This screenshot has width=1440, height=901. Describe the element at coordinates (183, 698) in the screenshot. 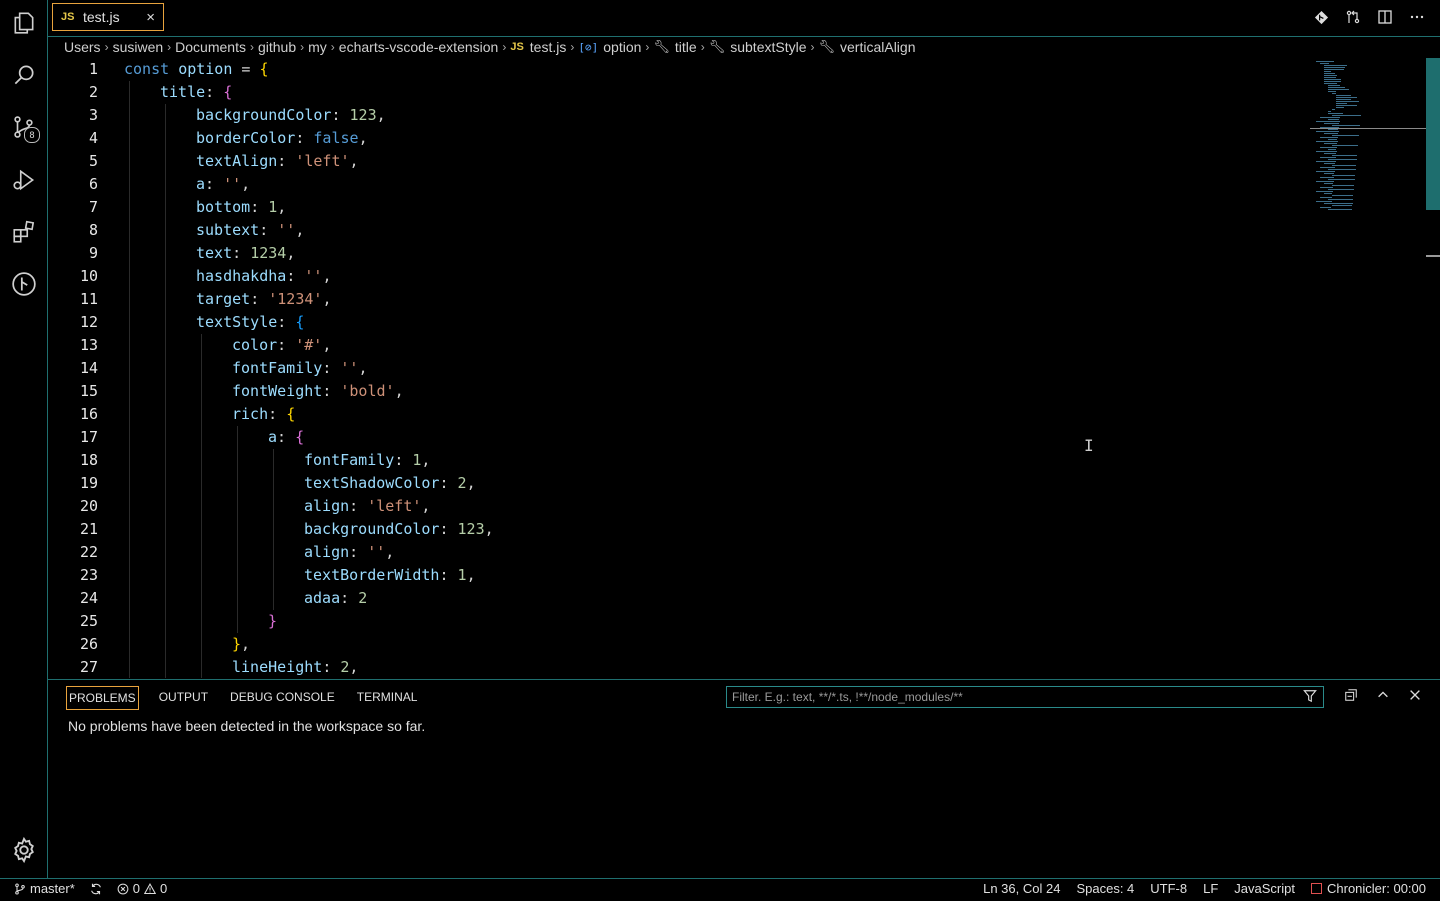

I see `tab-output: OUTPUT` at that location.